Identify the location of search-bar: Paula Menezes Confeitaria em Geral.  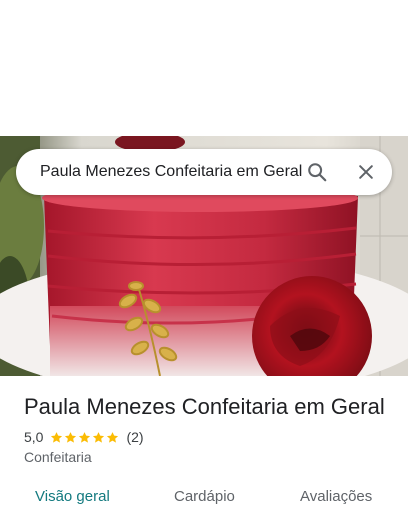
(204, 172).